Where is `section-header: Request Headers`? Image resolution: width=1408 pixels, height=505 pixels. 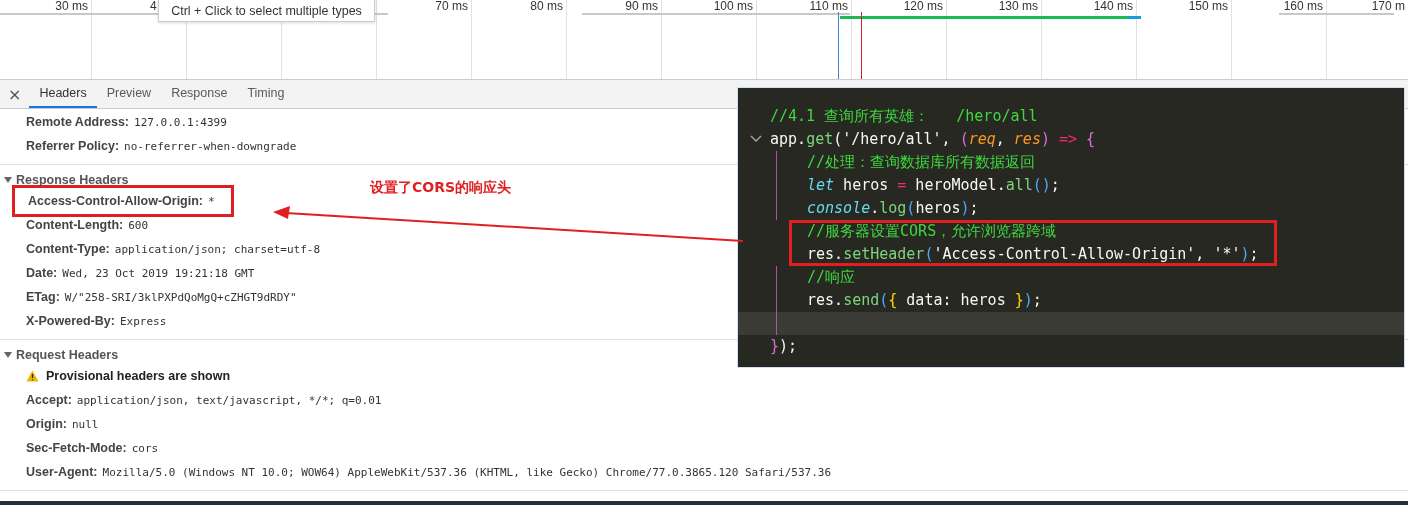
section-header: Request Headers is located at coordinates (59, 352).